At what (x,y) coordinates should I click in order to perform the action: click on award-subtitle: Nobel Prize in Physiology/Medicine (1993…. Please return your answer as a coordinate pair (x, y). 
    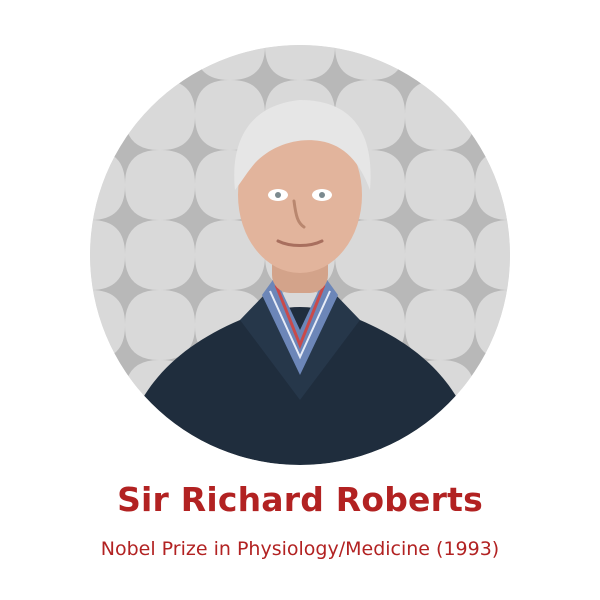
    Looking at the image, I should click on (300, 549).